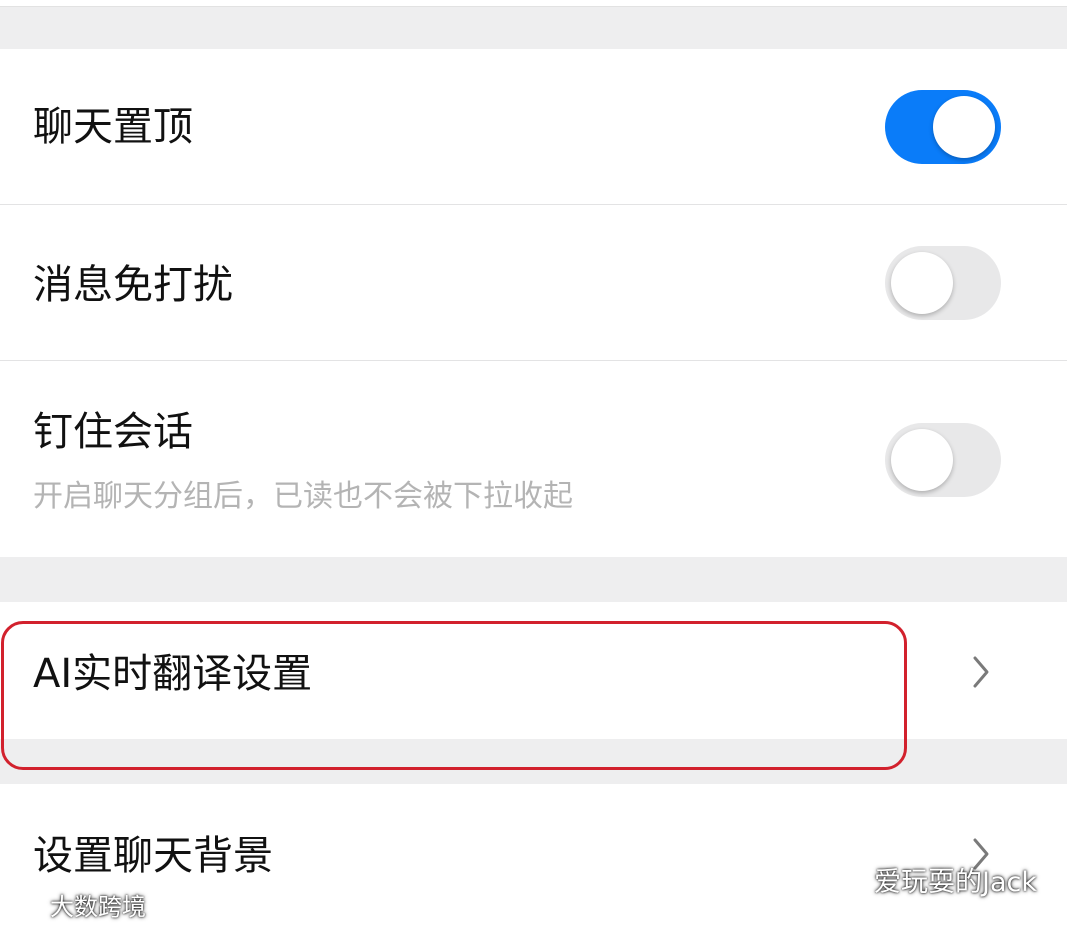 The height and width of the screenshot is (925, 1067). What do you see at coordinates (98, 906) in the screenshot?
I see `watermark-left-text: 大数跨境` at bounding box center [98, 906].